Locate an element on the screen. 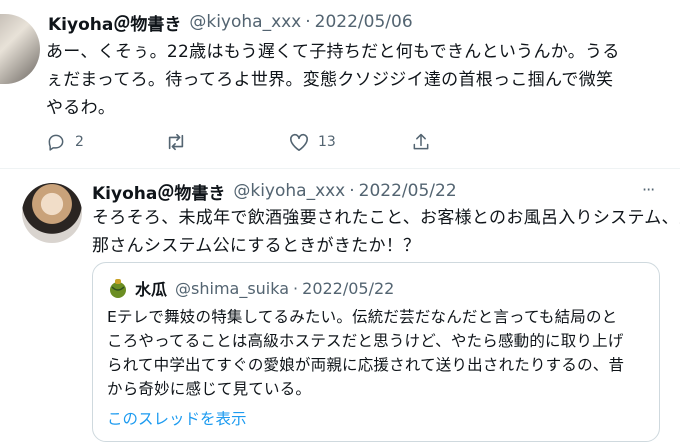  quote-author-handle: @shima_suika is located at coordinates (232, 288).